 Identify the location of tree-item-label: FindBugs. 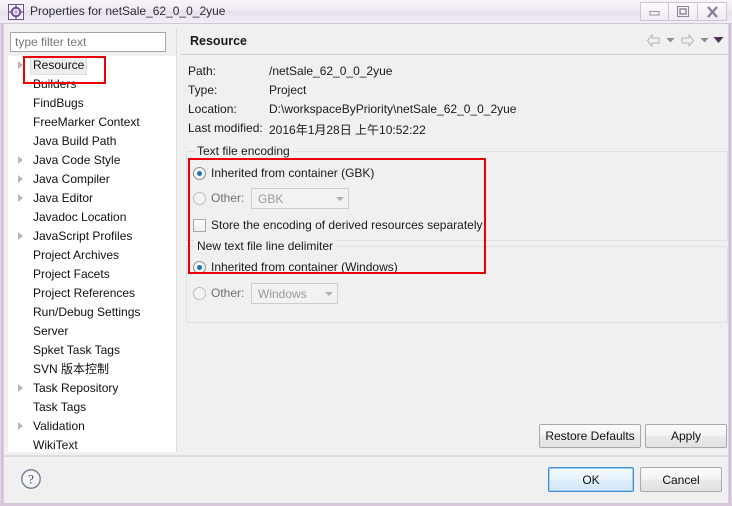
(58, 103).